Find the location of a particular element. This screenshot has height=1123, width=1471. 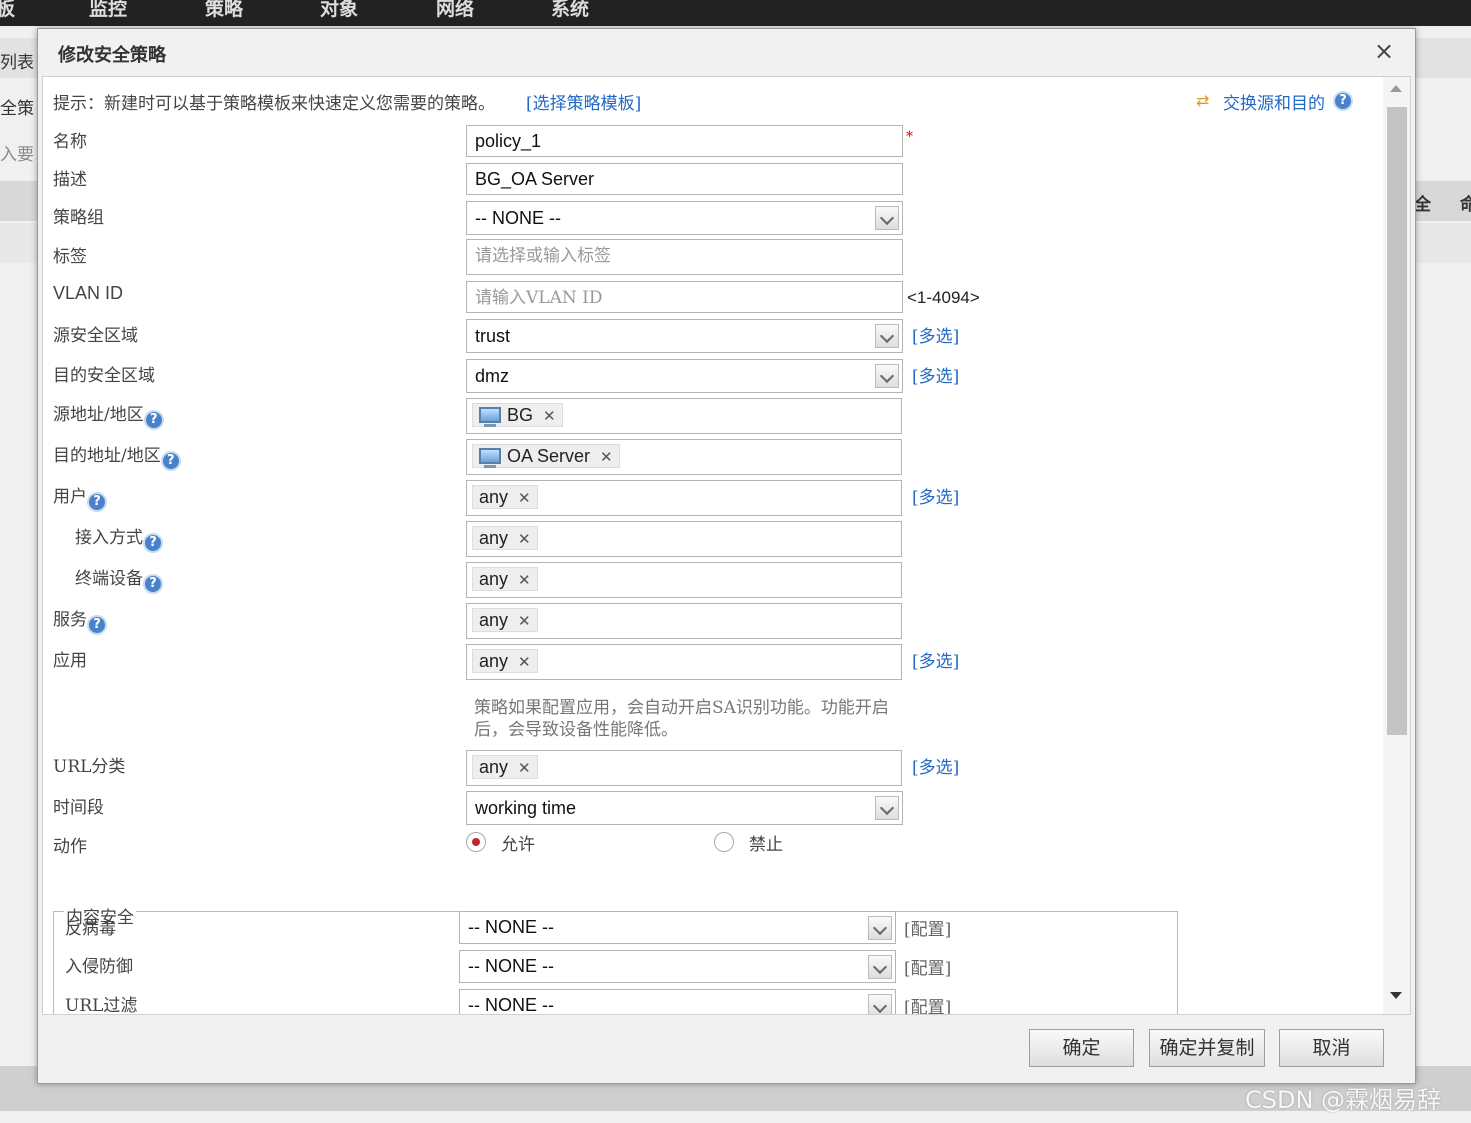

bg-list-label: 列表 is located at coordinates (17, 63).